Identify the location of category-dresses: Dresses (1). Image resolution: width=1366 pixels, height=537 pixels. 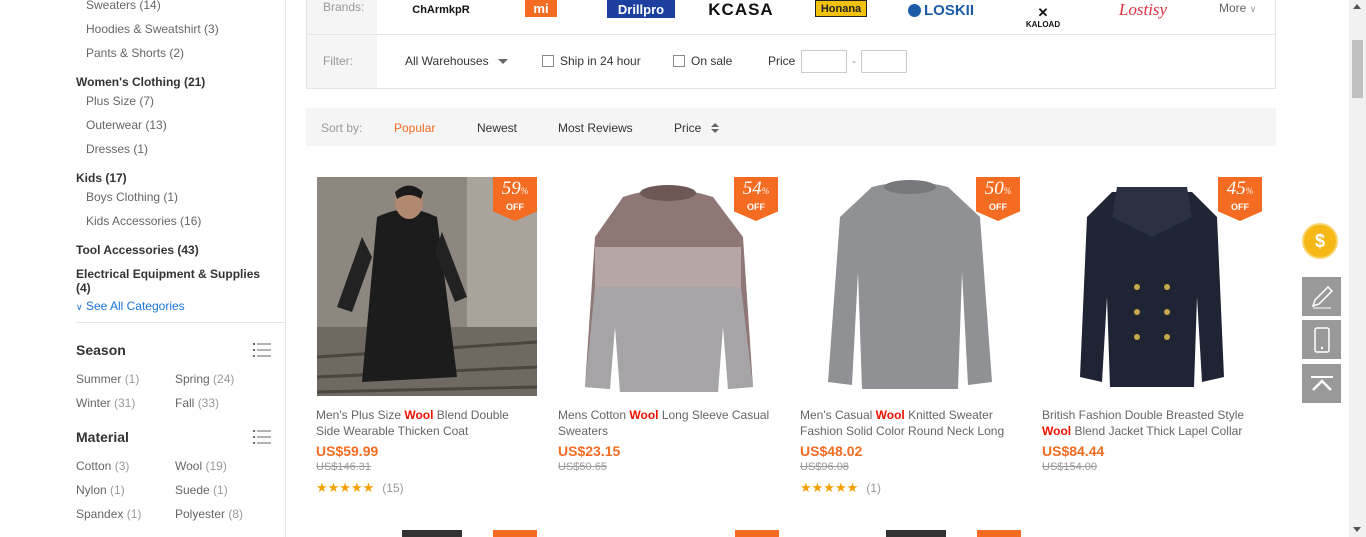
(117, 149).